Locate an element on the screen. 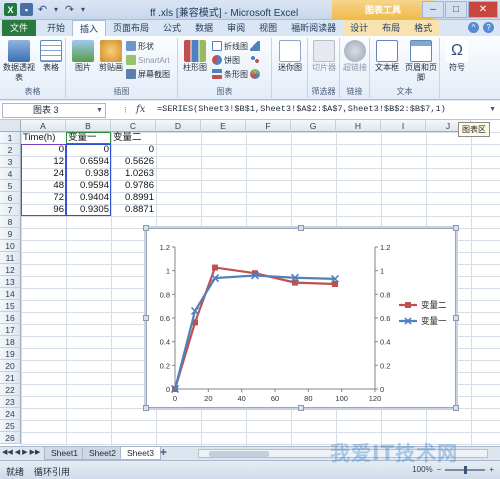 The height and width of the screenshot is (479, 500). row-header-21: 21 is located at coordinates (10, 378).